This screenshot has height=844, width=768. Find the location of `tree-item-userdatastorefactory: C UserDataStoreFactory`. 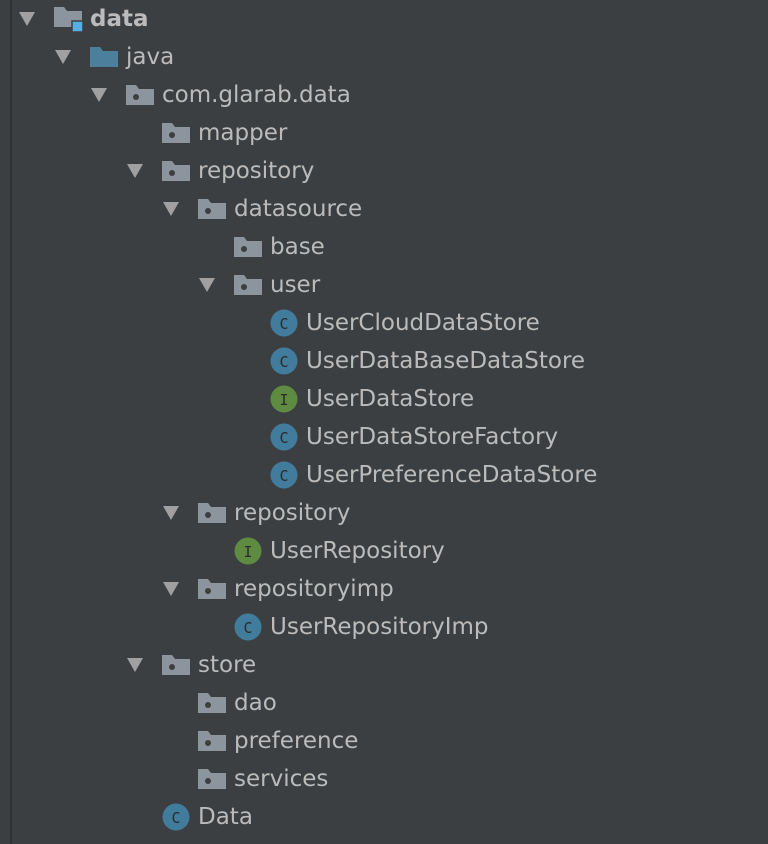

tree-item-userdatastorefactory: C UserDataStoreFactory is located at coordinates (384, 437).